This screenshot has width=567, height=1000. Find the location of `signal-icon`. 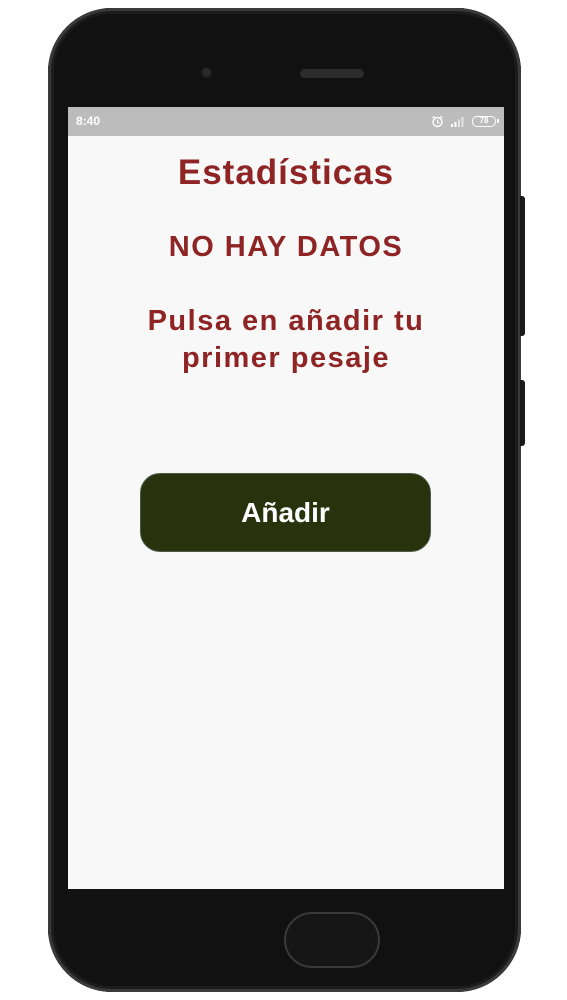

signal-icon is located at coordinates (458, 121).